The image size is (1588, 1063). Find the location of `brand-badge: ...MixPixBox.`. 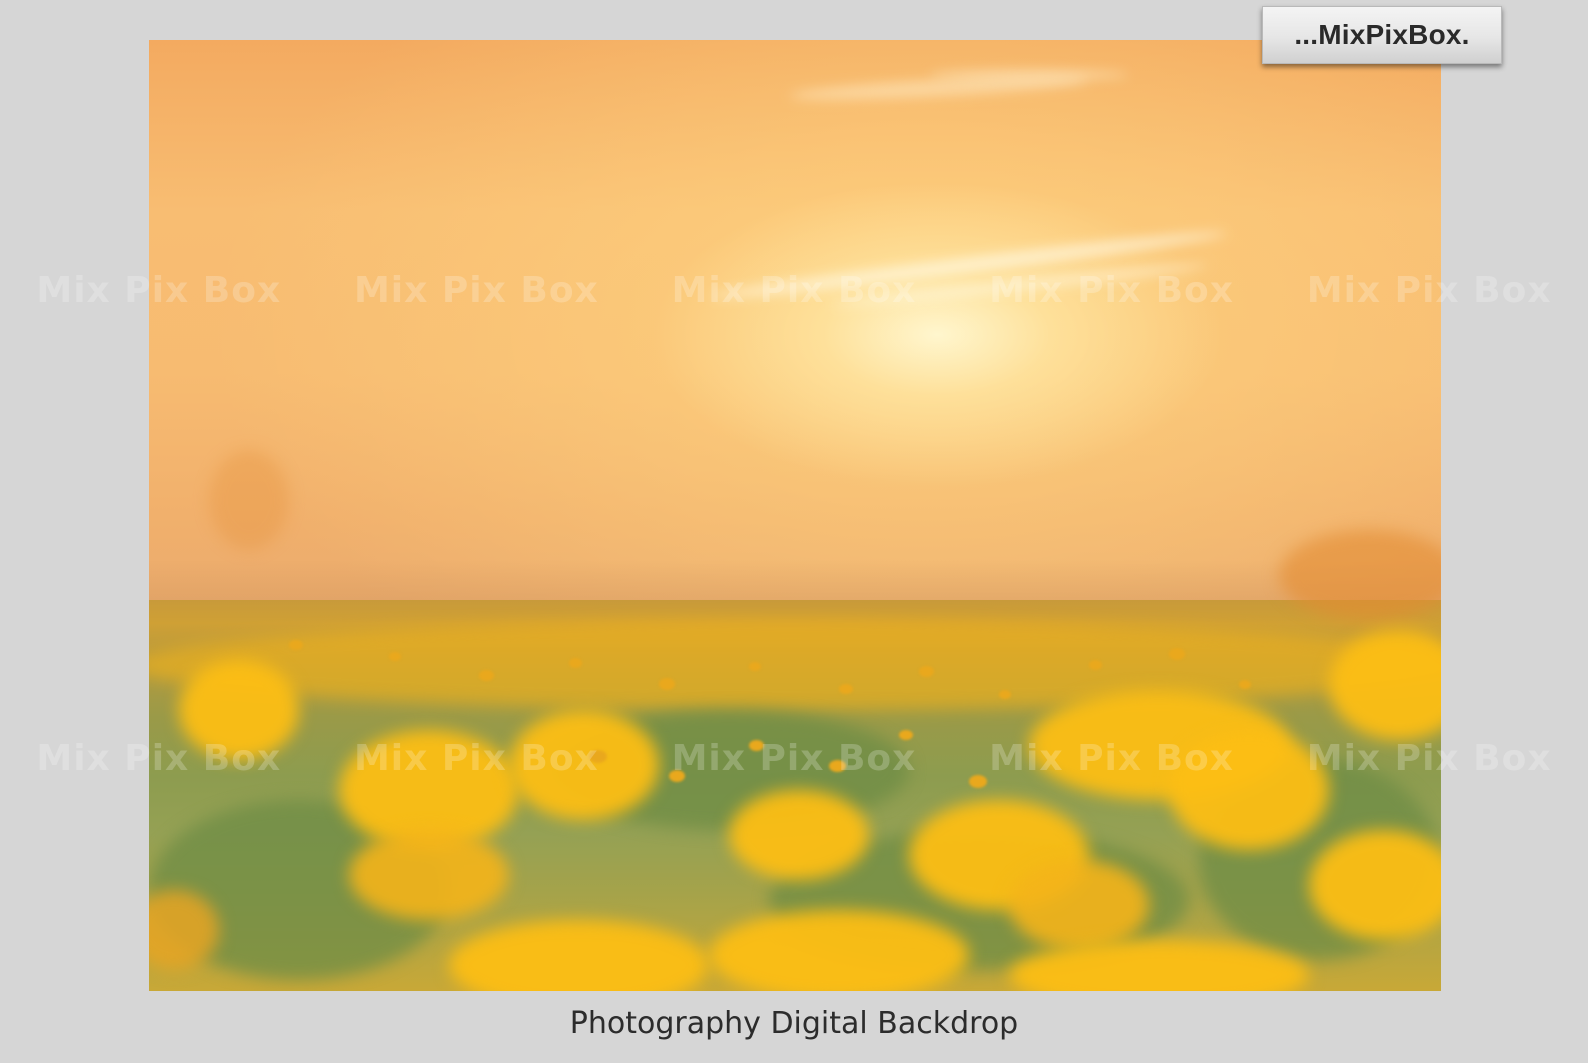

brand-badge: ...MixPixBox. is located at coordinates (1382, 35).